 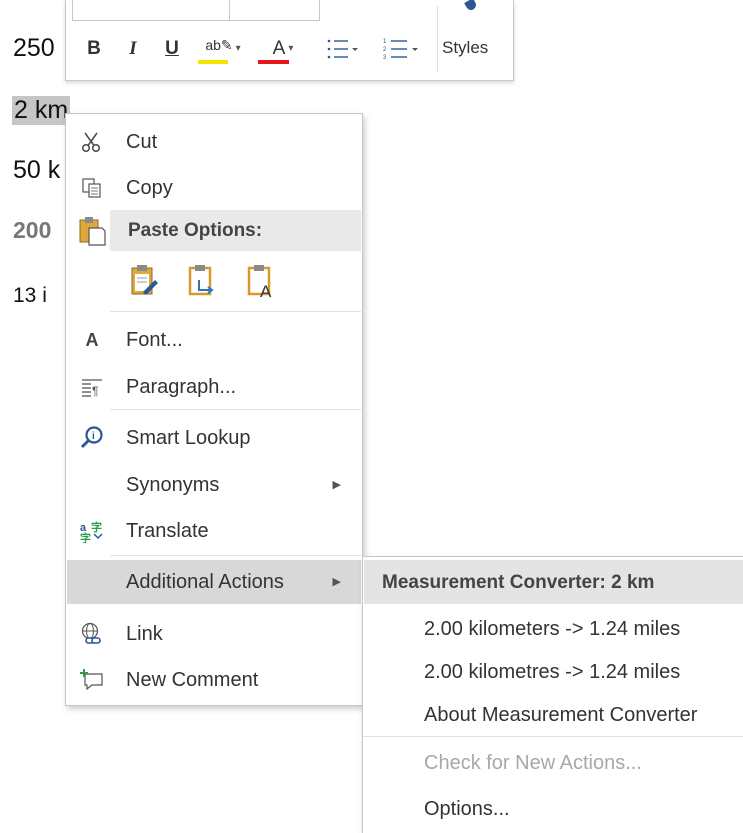 What do you see at coordinates (385, 58) in the screenshot?
I see `svg-text: 3` at bounding box center [385, 58].